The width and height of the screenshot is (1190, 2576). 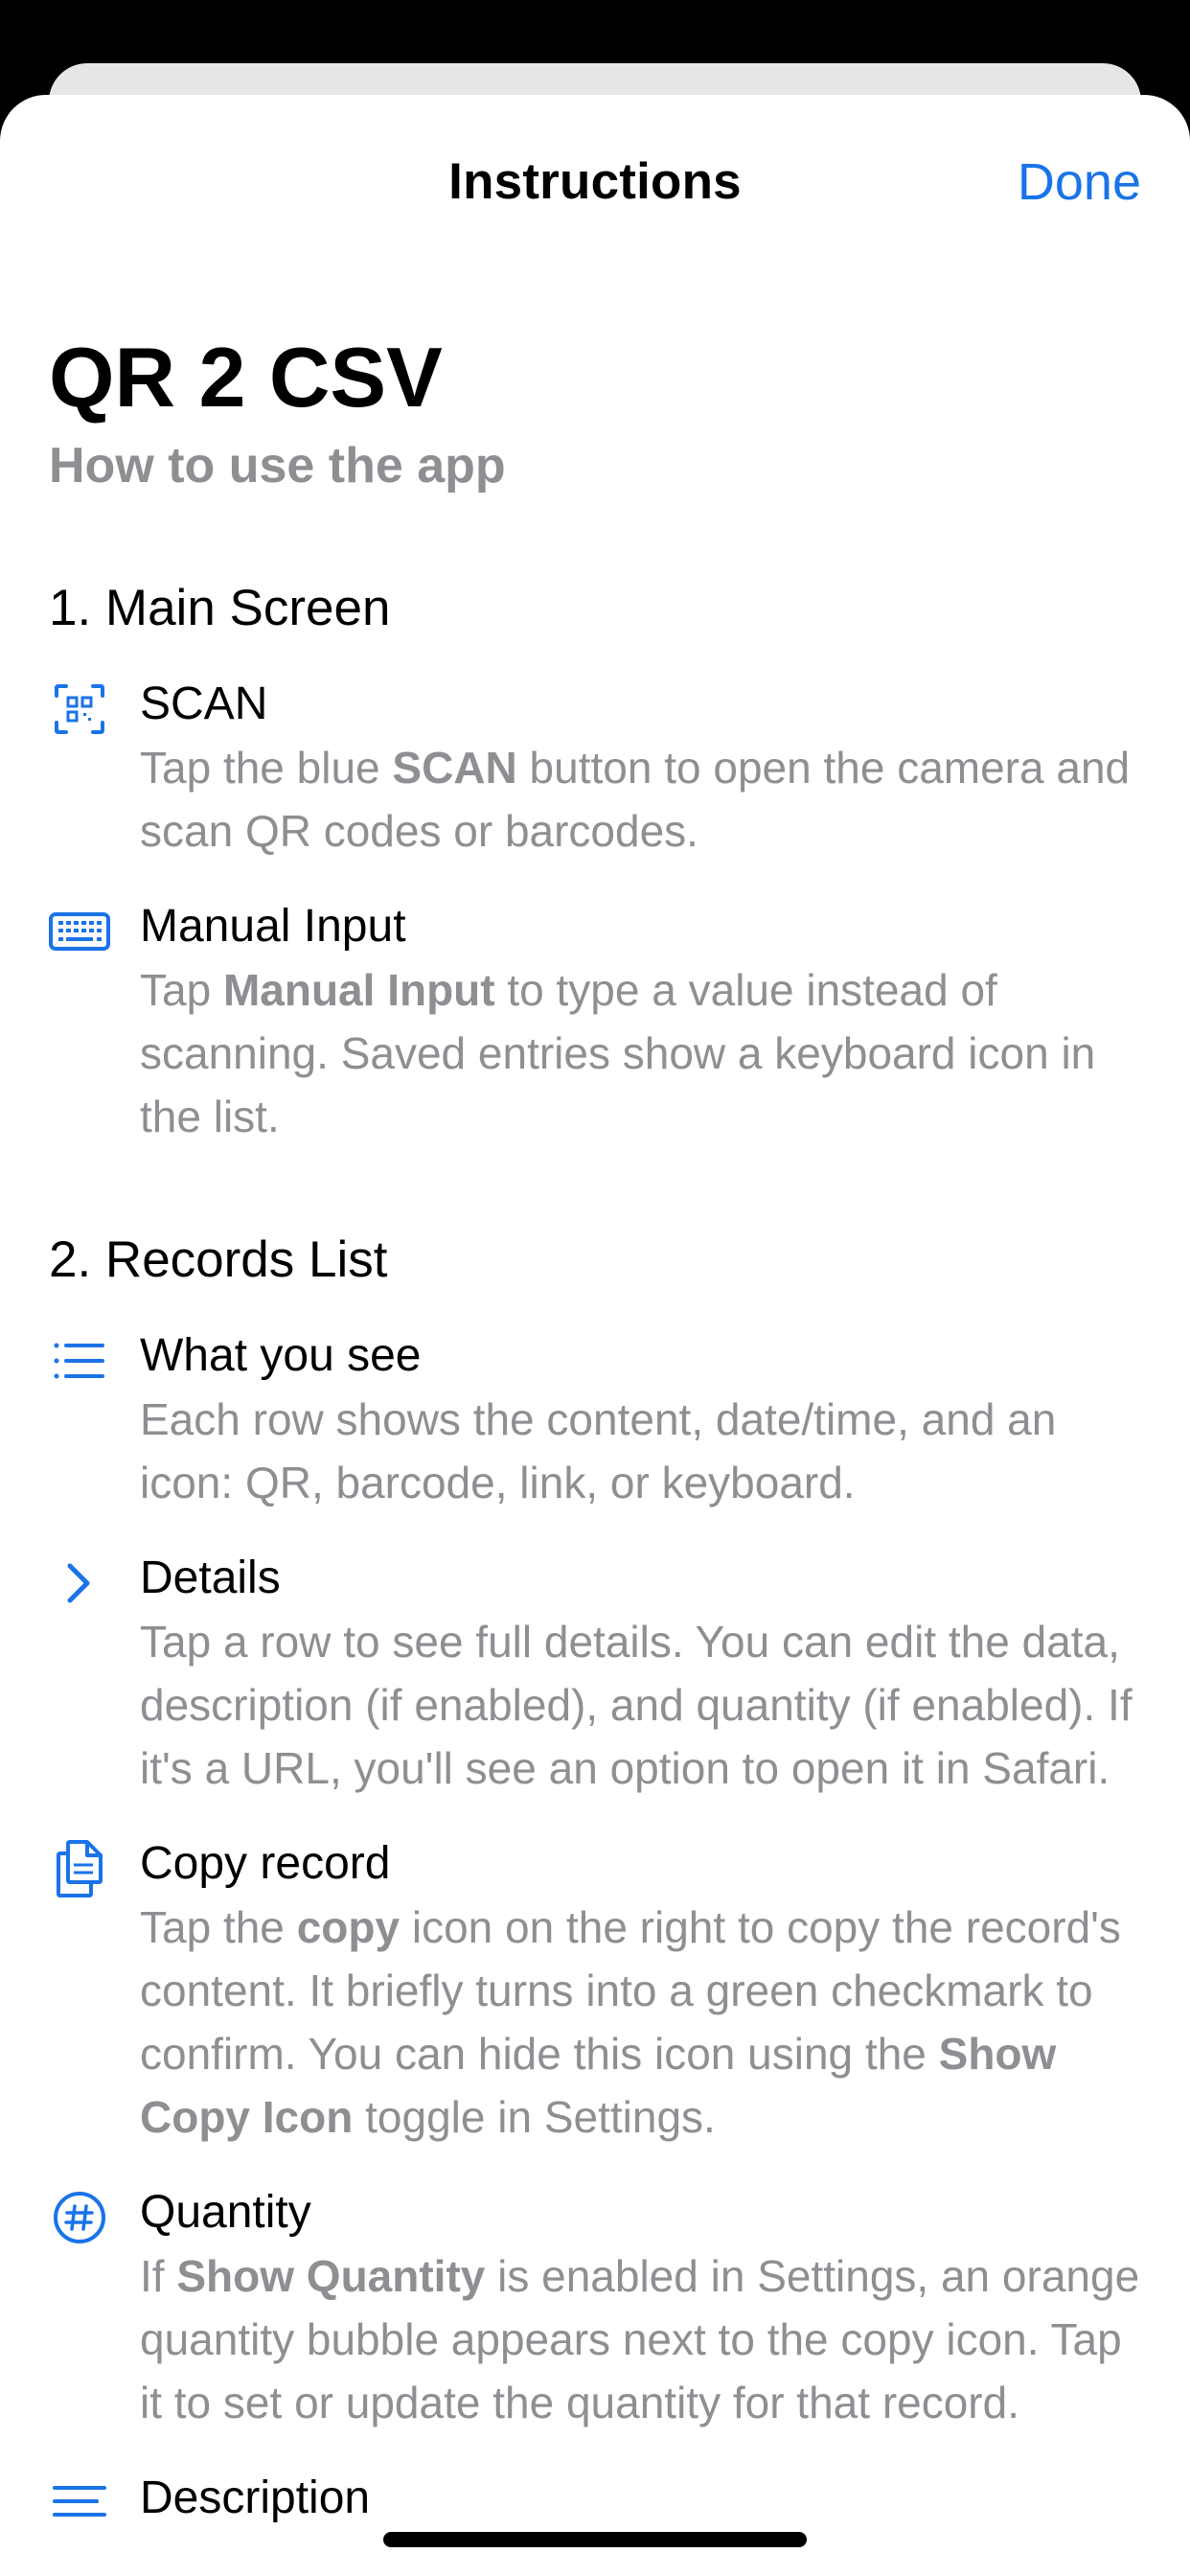 What do you see at coordinates (80, 709) in the screenshot?
I see `qr-scan-icon` at bounding box center [80, 709].